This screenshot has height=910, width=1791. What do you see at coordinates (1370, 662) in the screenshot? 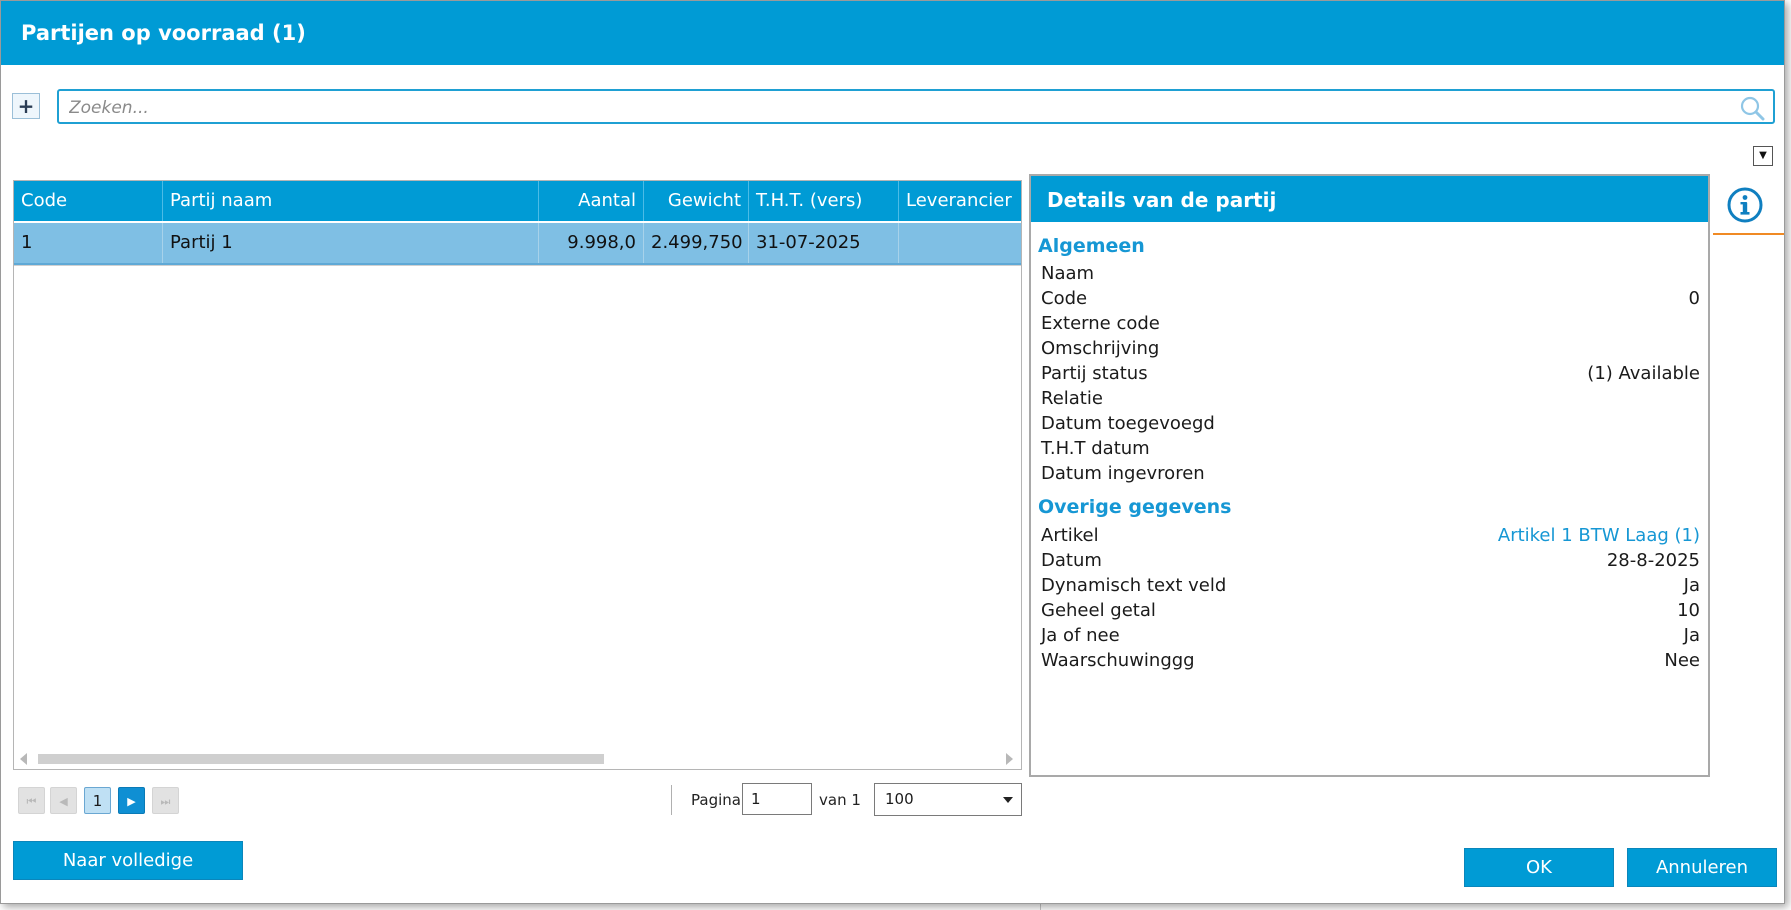
I see `detail-row-waarschuwinggg: Waarschuwinggg Nee` at bounding box center [1370, 662].